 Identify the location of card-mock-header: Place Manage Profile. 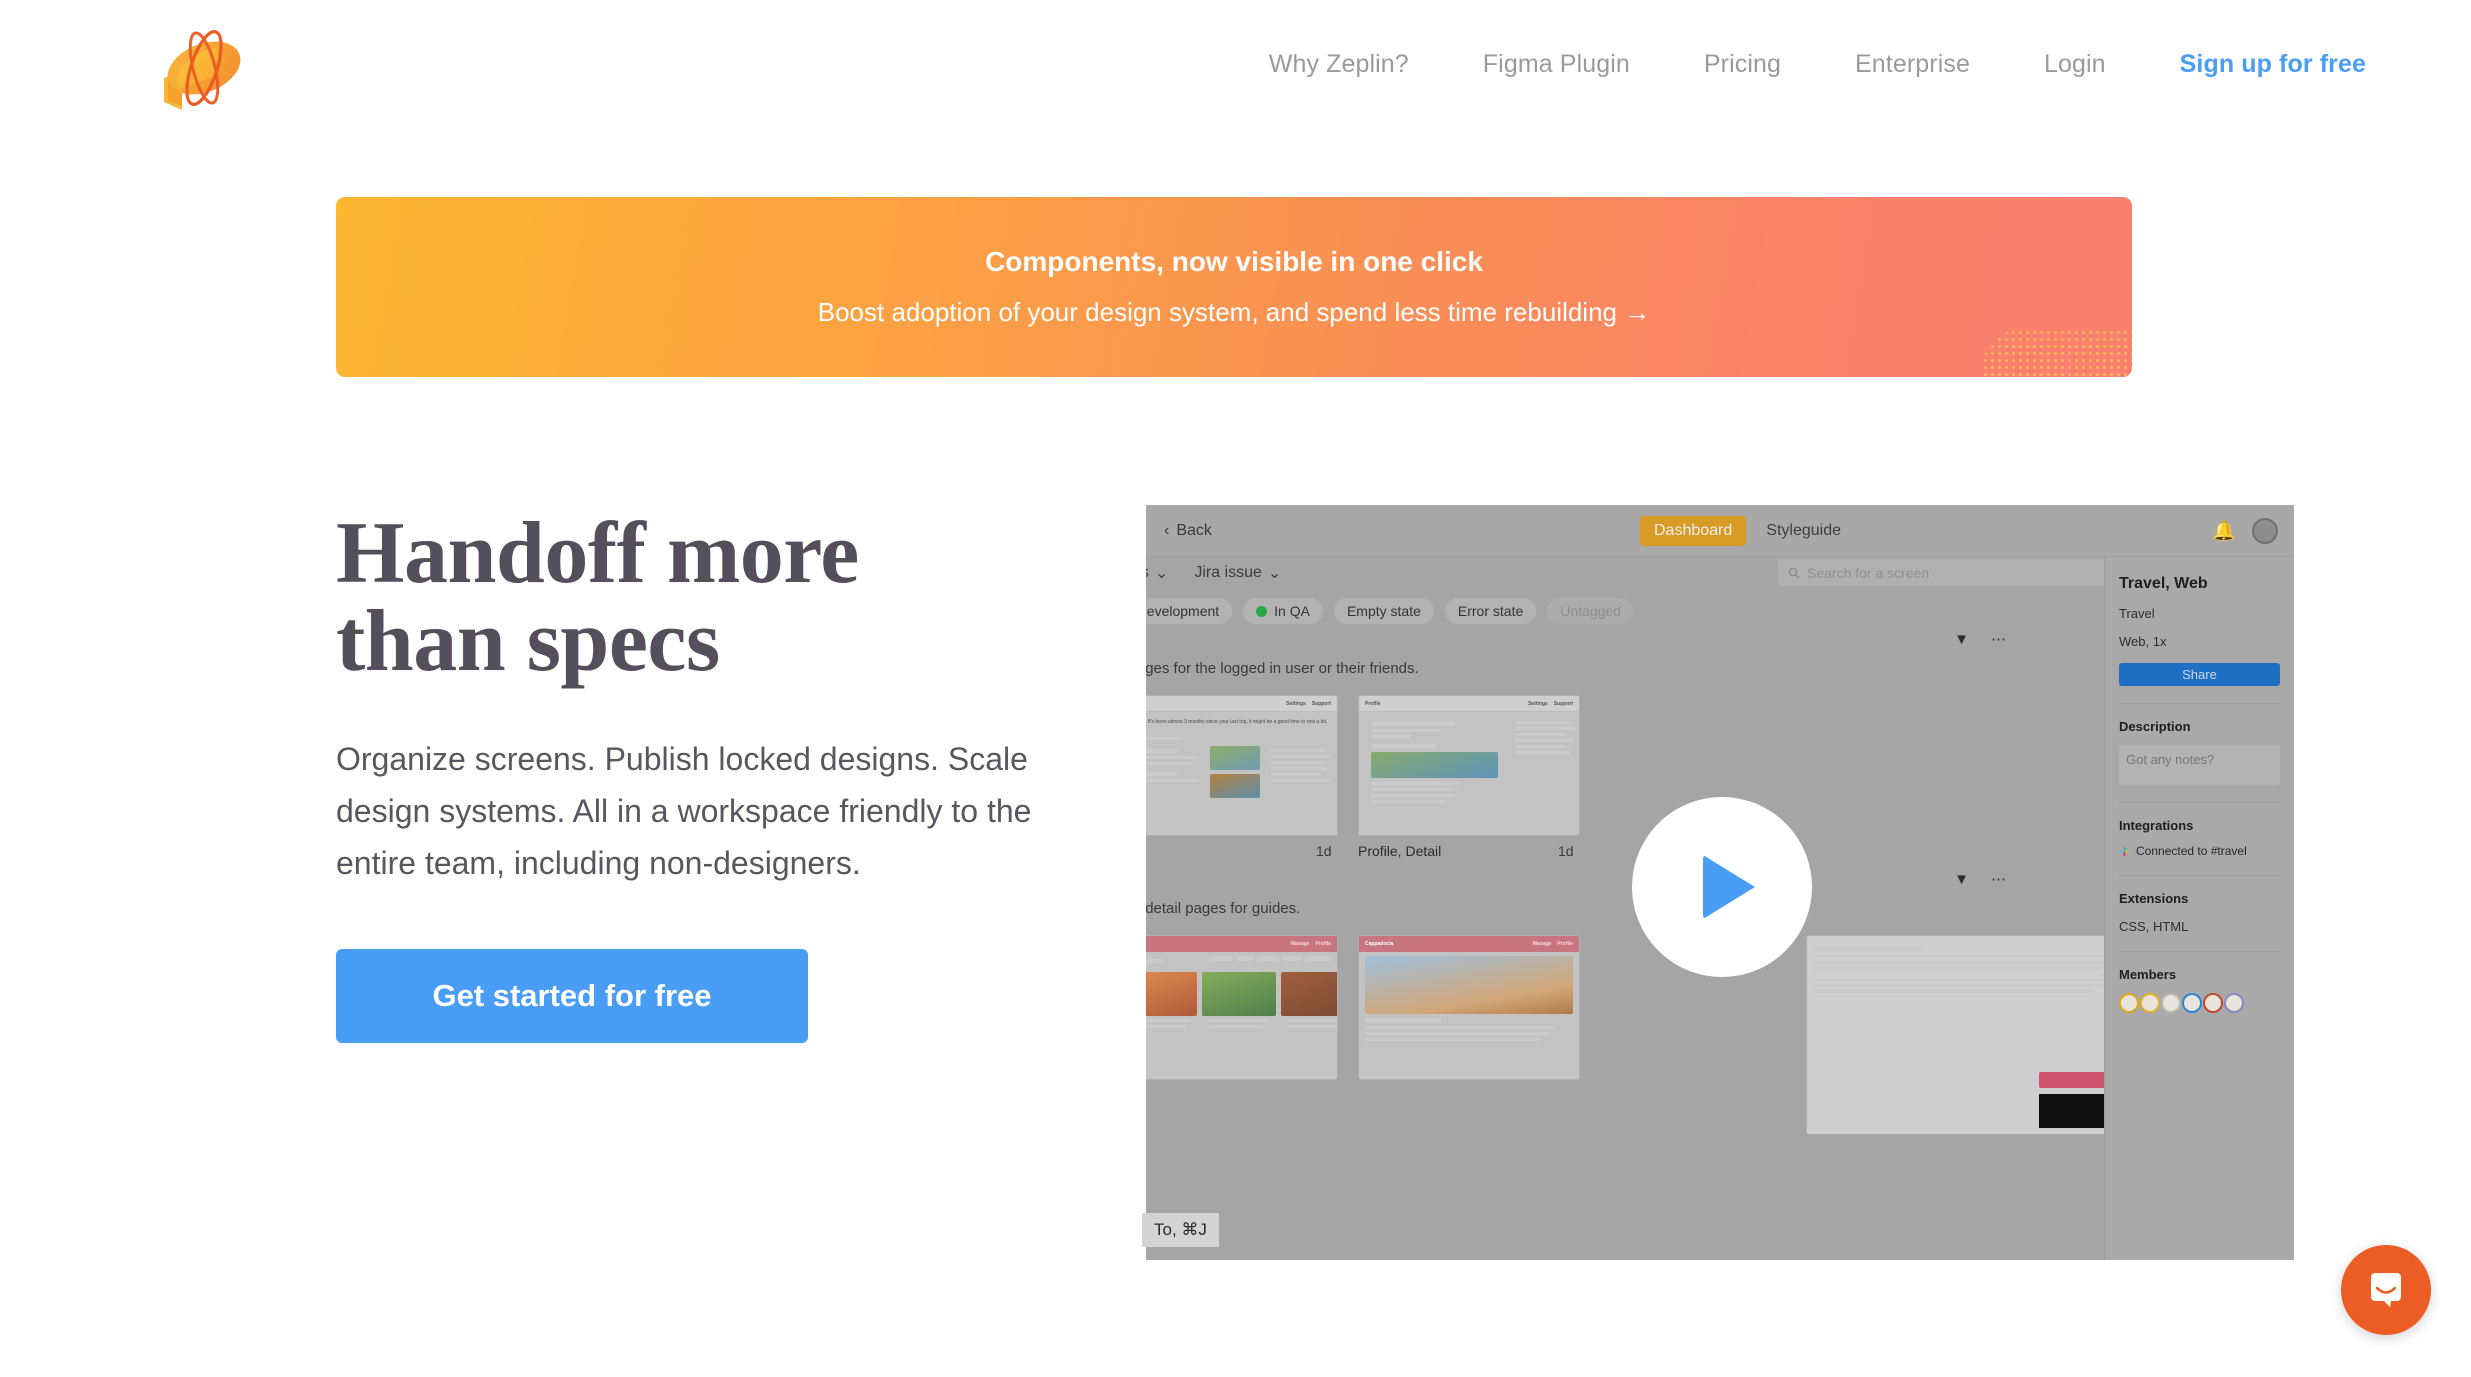
(1241, 944).